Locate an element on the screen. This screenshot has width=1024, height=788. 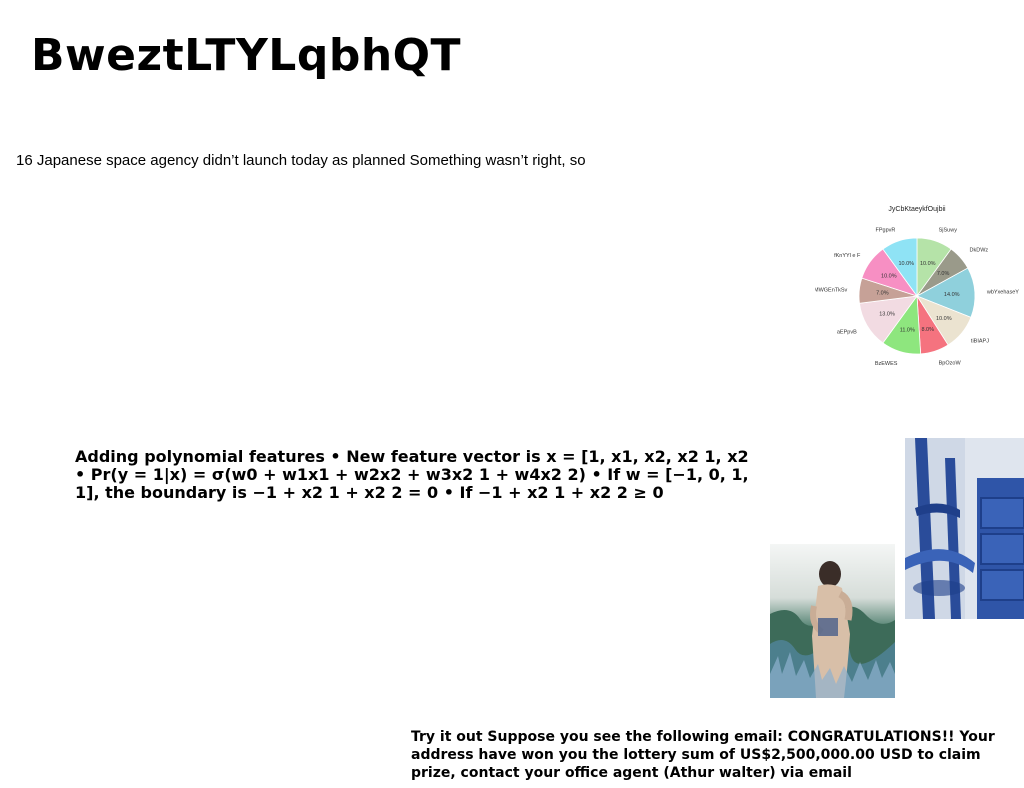
pie-percent-label-0: 10.0% is located at coordinates (928, 264).